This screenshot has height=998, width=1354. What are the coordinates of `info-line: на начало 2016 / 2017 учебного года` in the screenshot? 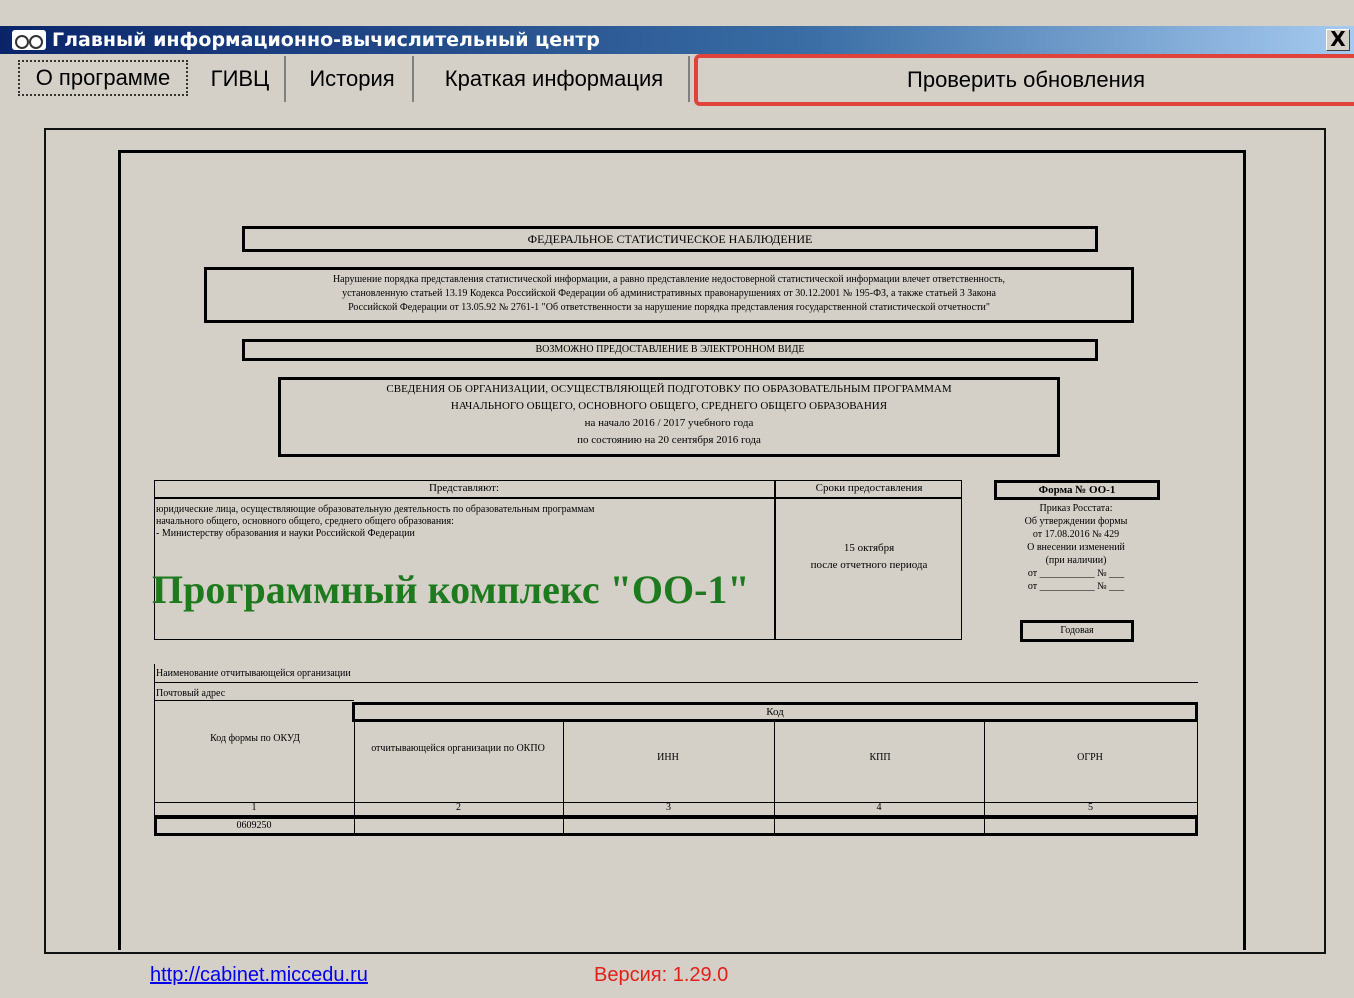 It's located at (669, 423).